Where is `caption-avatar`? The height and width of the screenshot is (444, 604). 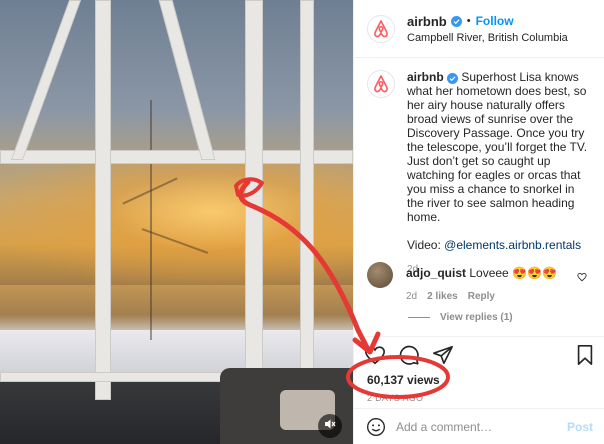
caption-avatar is located at coordinates (381, 84).